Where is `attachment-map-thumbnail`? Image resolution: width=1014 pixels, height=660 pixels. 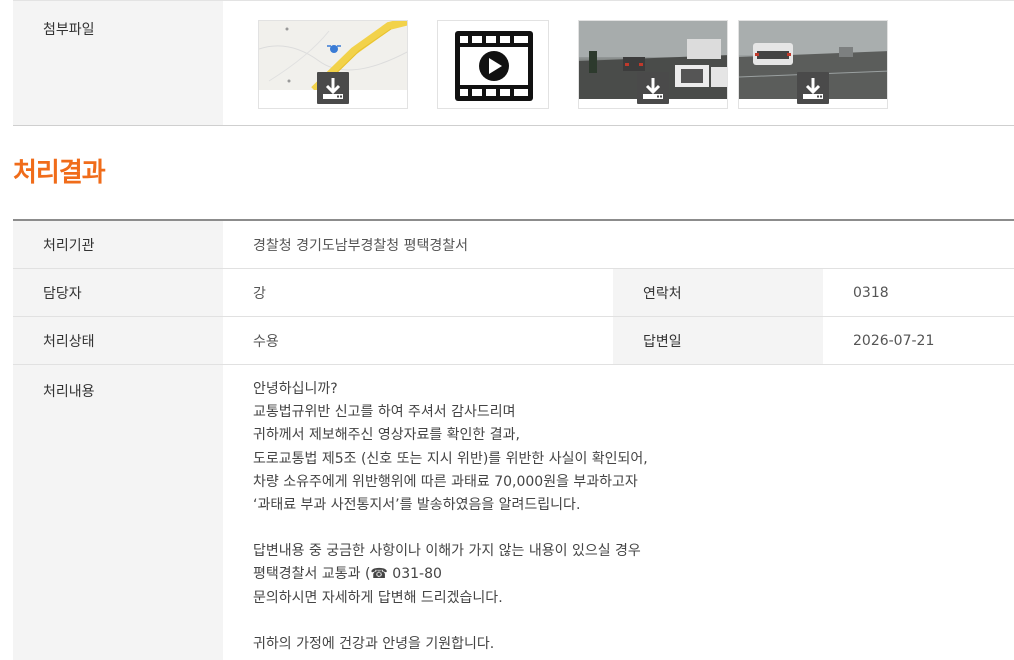 attachment-map-thumbnail is located at coordinates (333, 64).